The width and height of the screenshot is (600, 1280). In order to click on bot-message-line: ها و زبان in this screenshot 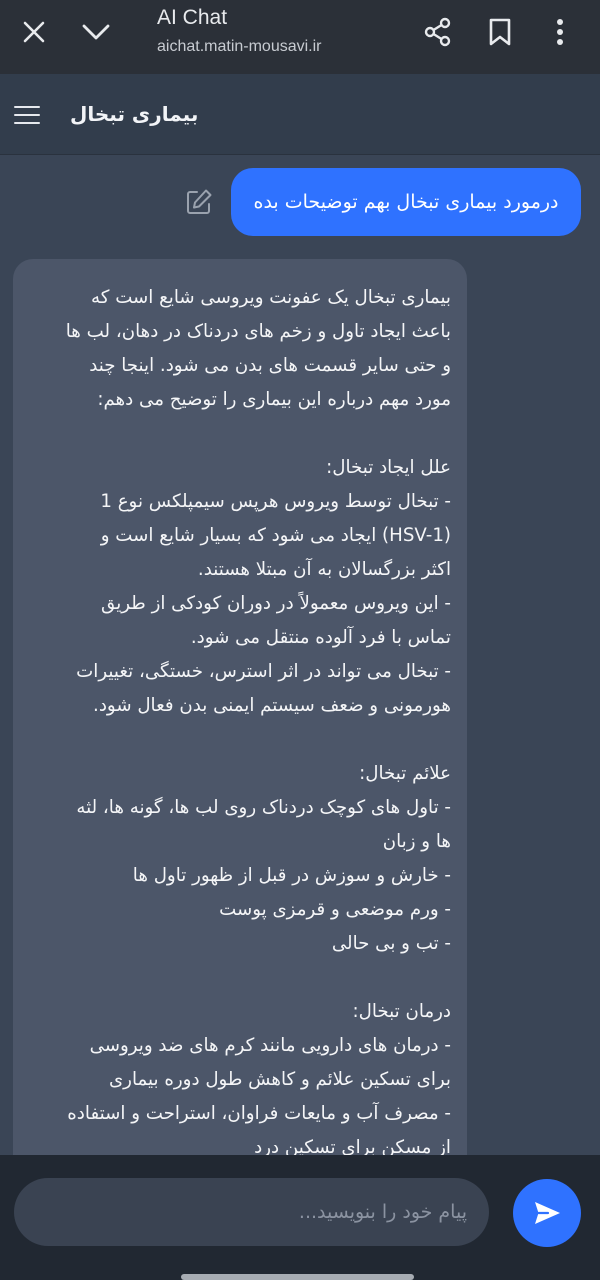, I will do `click(416, 841)`.